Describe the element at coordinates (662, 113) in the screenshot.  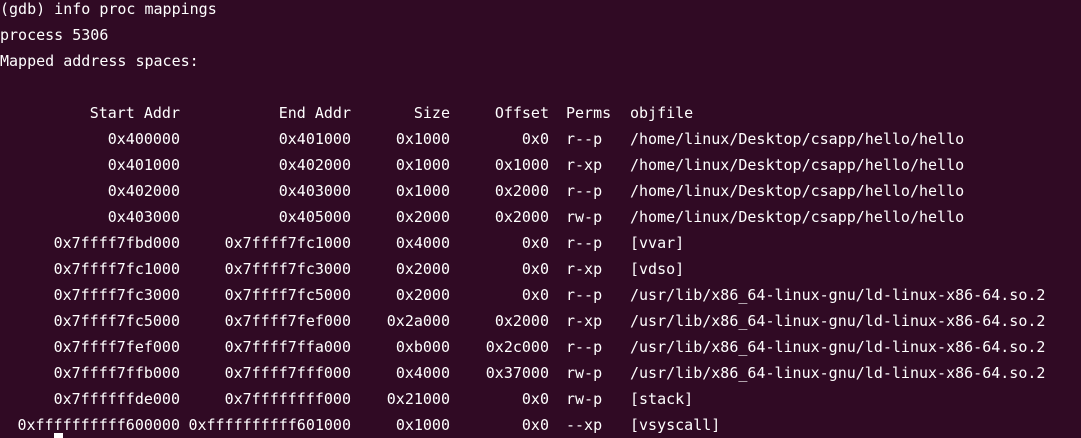
I see `header-objfile: objfile` at that location.